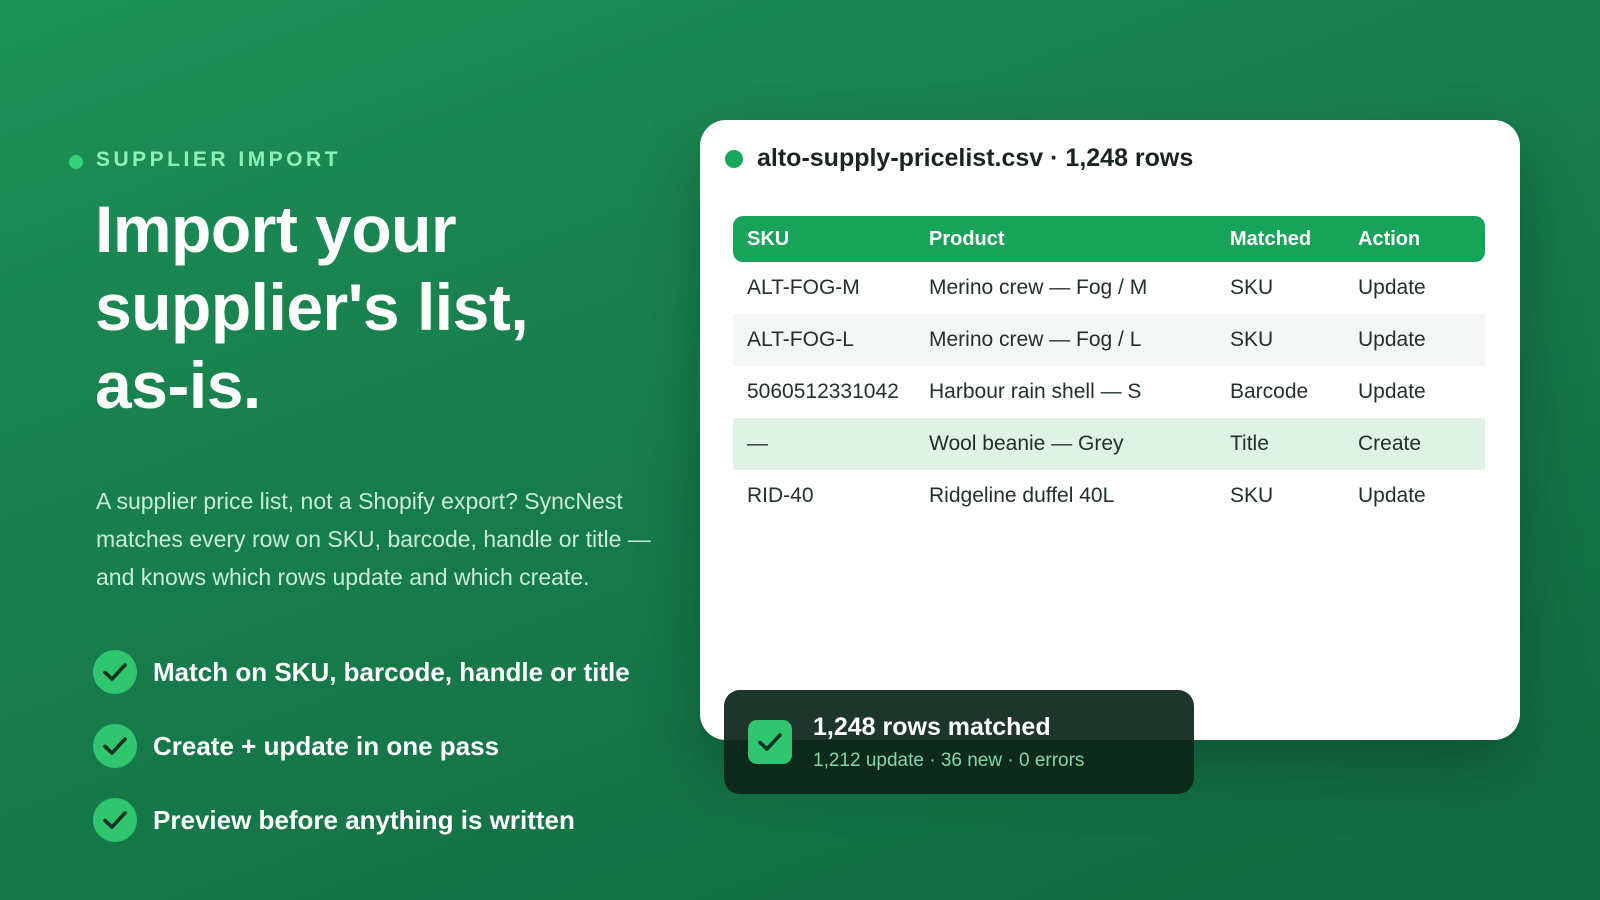  I want to click on file-title: alto-supply-pricelist.csv · 1,248 rows, so click(975, 158).